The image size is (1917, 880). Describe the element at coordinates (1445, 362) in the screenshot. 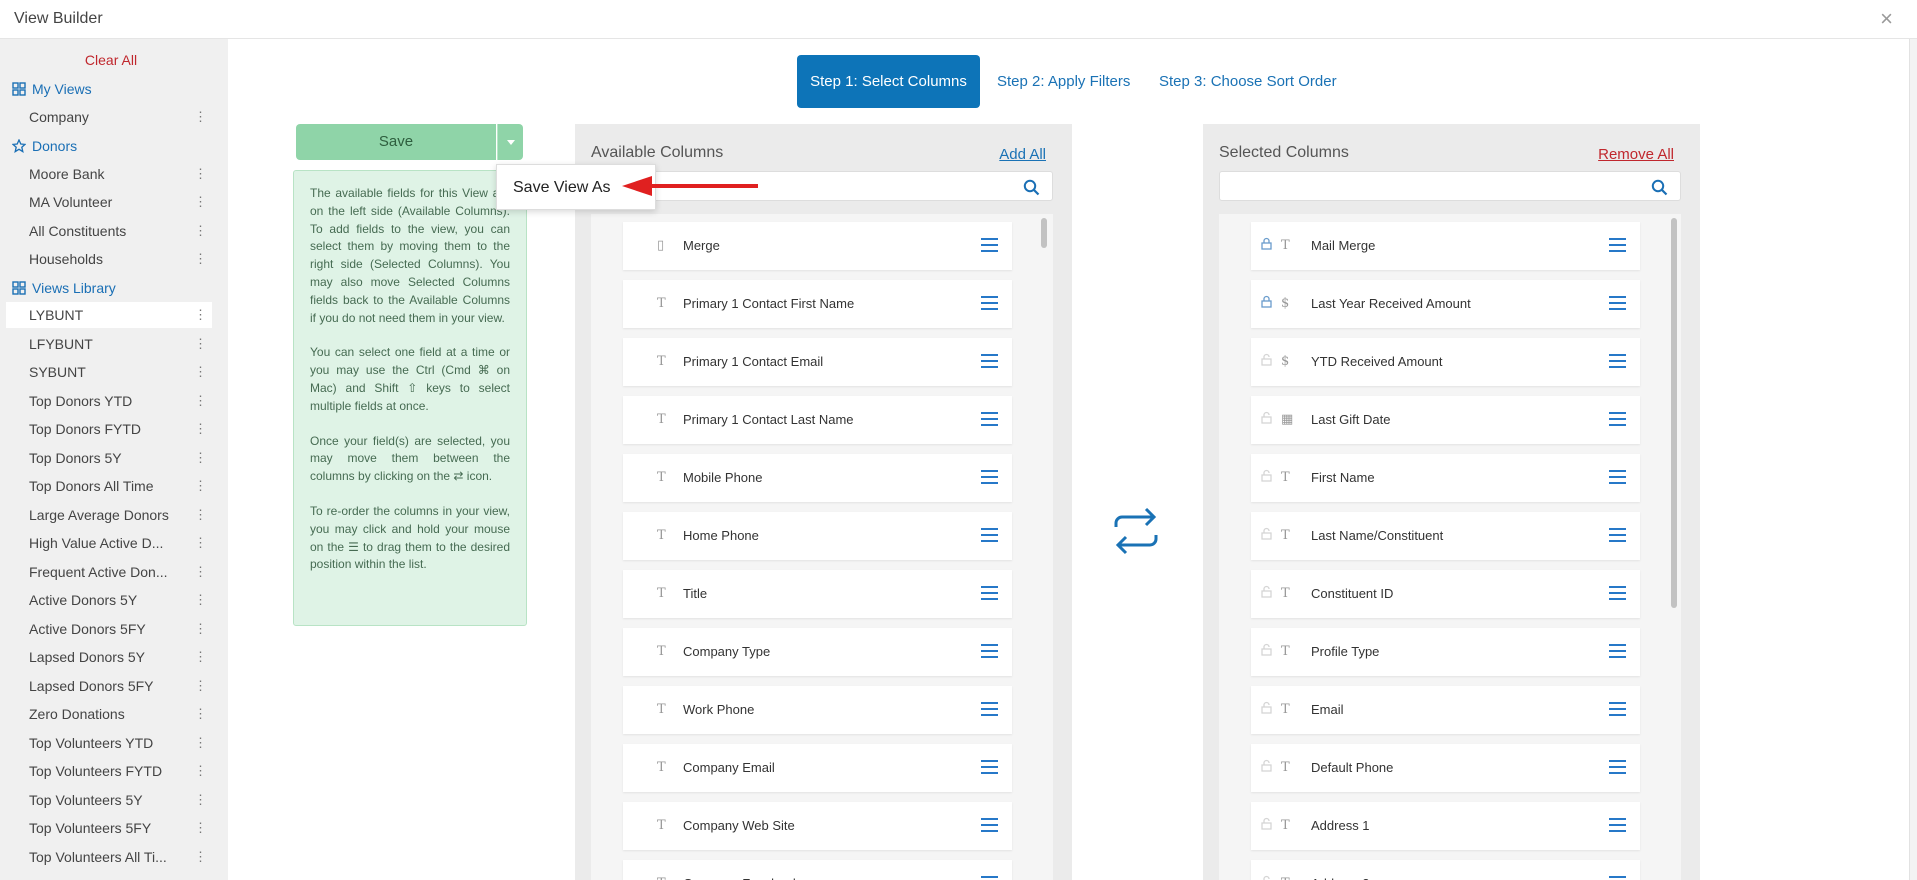

I see `column-row-ytd-received-amount: $ YTD Received Amount` at that location.